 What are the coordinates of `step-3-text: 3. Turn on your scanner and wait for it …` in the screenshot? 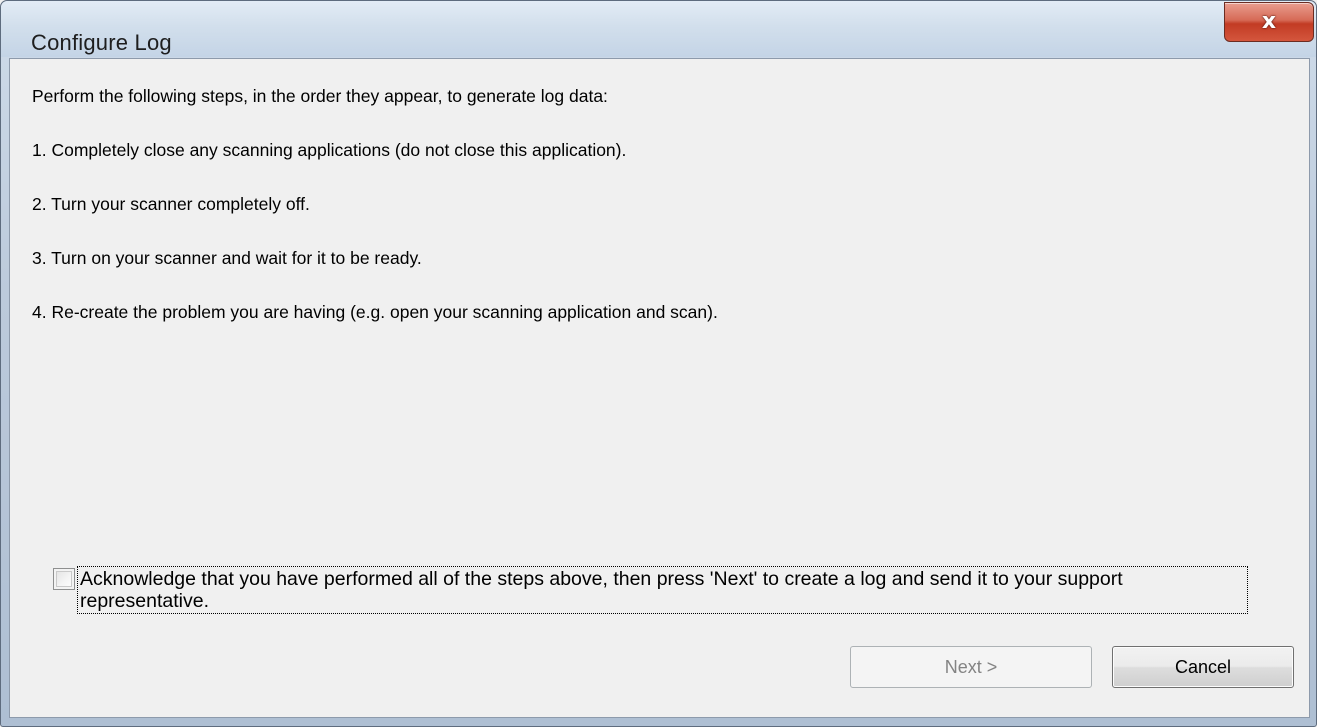 It's located at (227, 258).